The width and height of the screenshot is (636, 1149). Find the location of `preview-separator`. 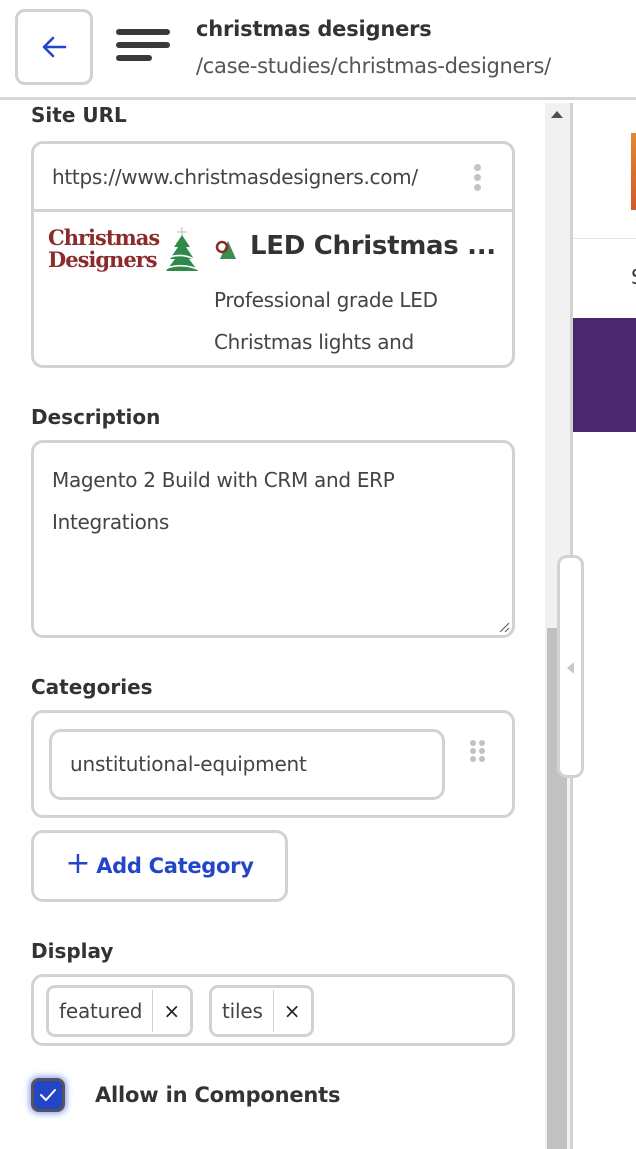

preview-separator is located at coordinates (604, 238).